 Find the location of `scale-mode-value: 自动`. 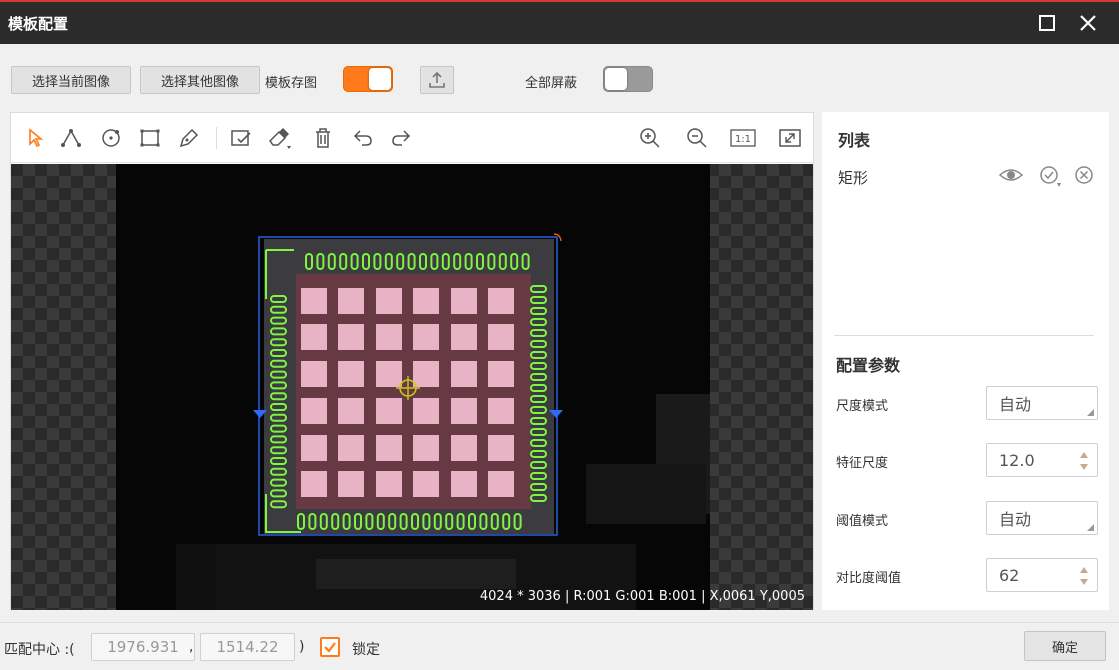

scale-mode-value: 自动 is located at coordinates (1015, 404).